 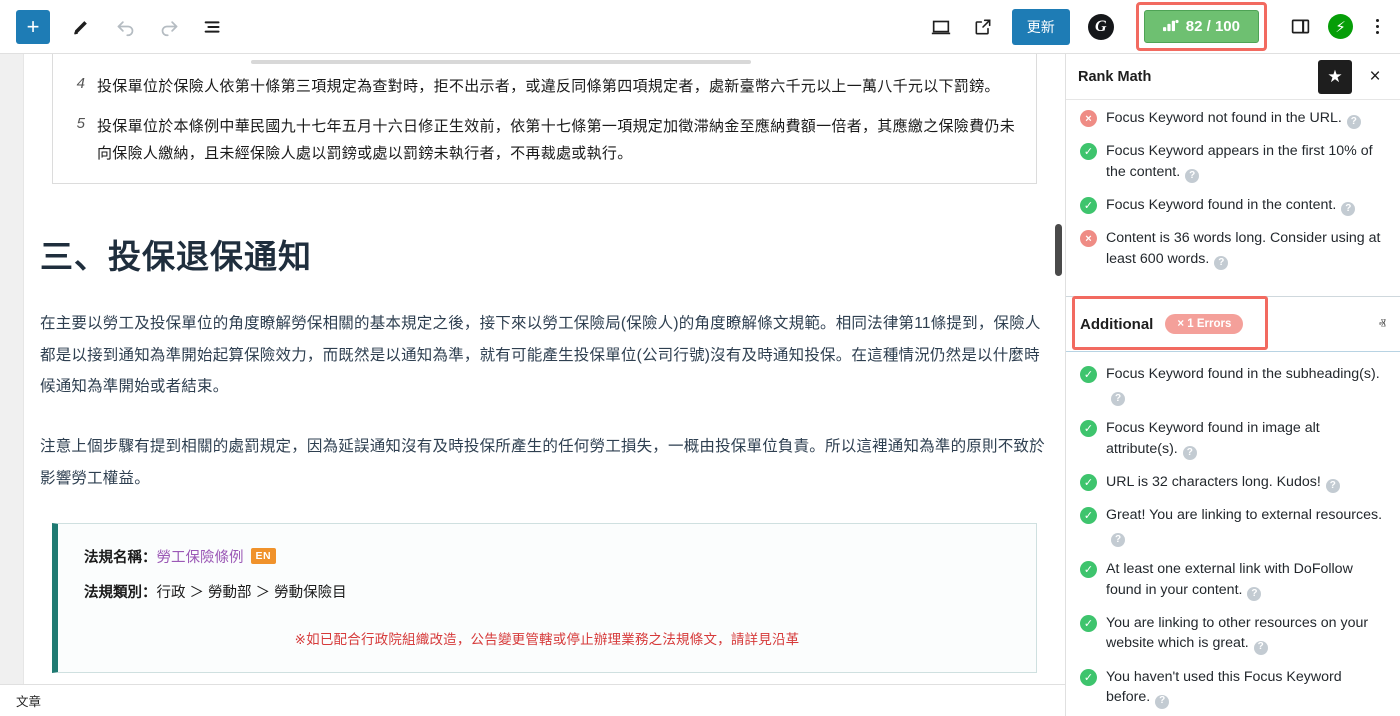 What do you see at coordinates (983, 27) in the screenshot?
I see `external-link-icon` at bounding box center [983, 27].